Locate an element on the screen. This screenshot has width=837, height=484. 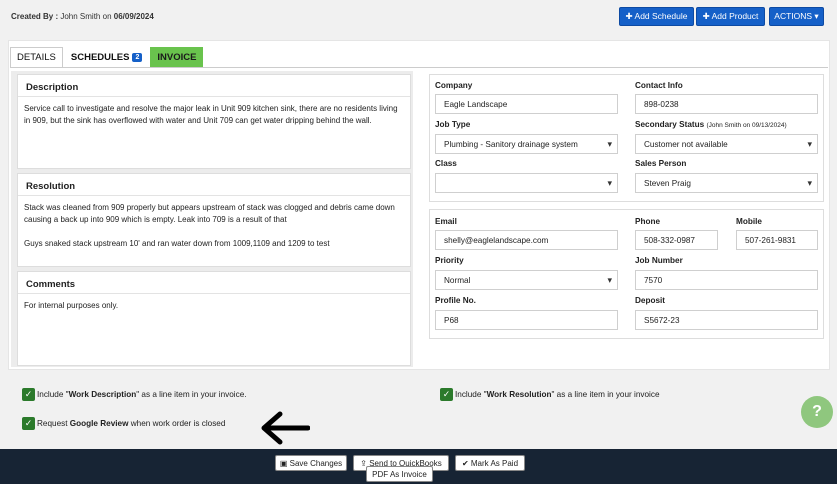
deposit-label: Deposit is located at coordinates (650, 300).